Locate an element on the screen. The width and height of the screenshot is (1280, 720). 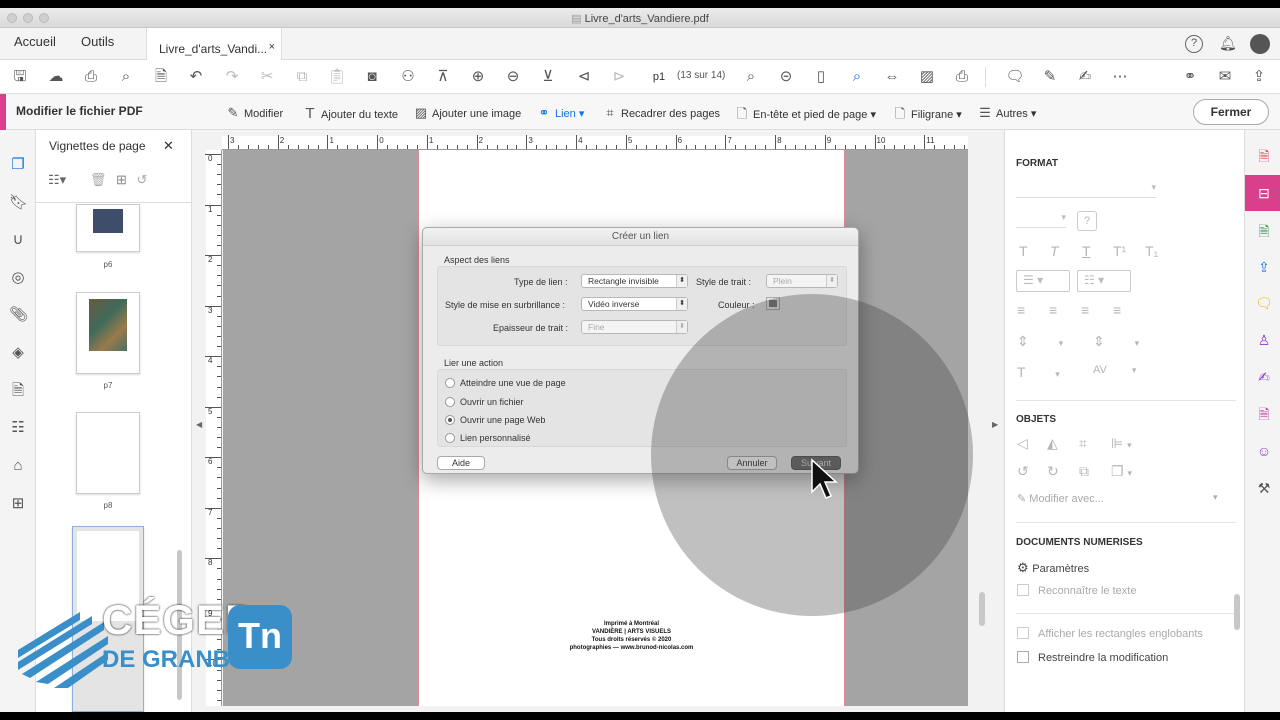
add-image-button: ▨ Ajouter une image is located at coordinates (467, 113).